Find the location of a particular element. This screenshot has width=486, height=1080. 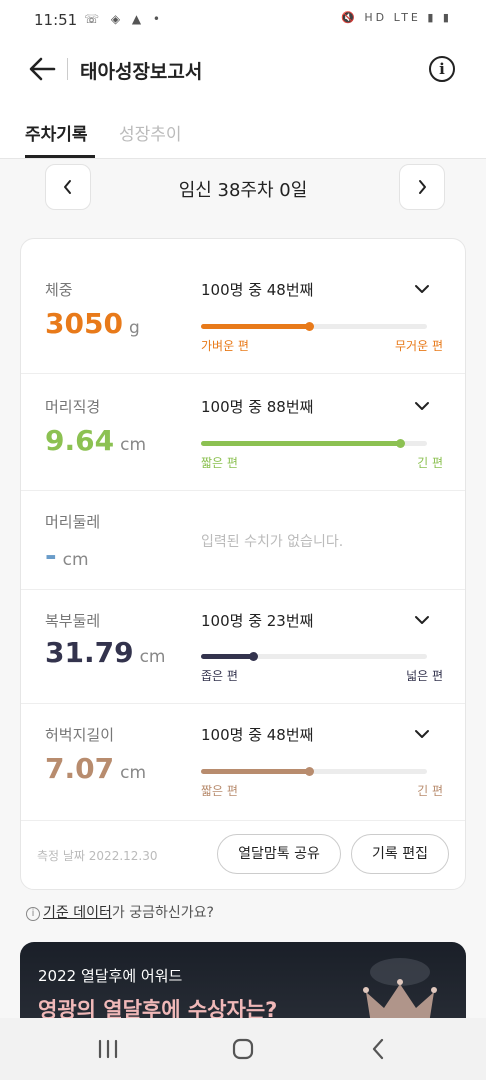

measurement-label: 복부둘레 is located at coordinates (73, 621).